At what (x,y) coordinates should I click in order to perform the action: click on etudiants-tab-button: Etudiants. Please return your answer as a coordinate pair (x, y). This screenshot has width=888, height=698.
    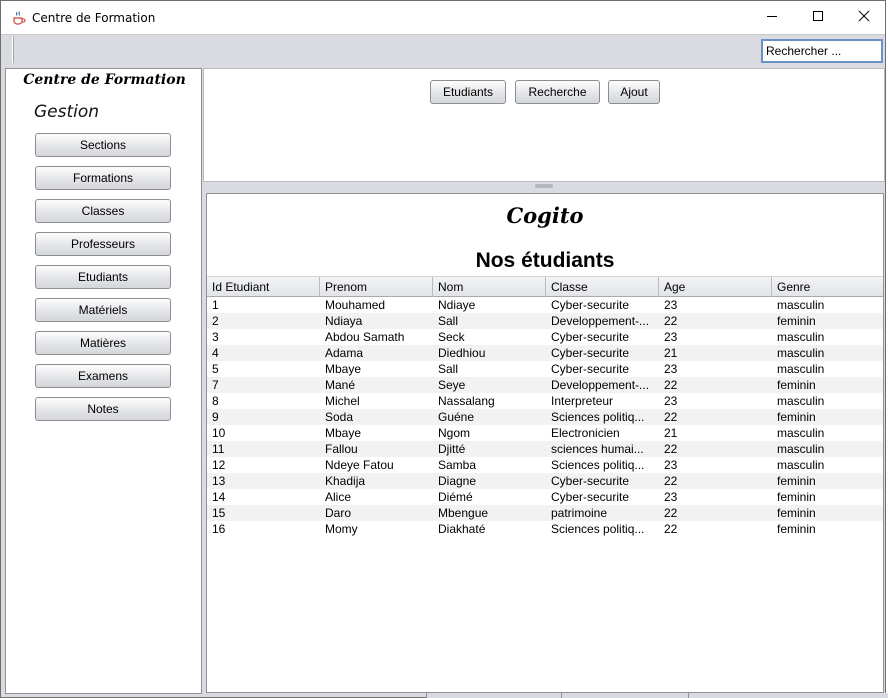
    Looking at the image, I should click on (468, 92).